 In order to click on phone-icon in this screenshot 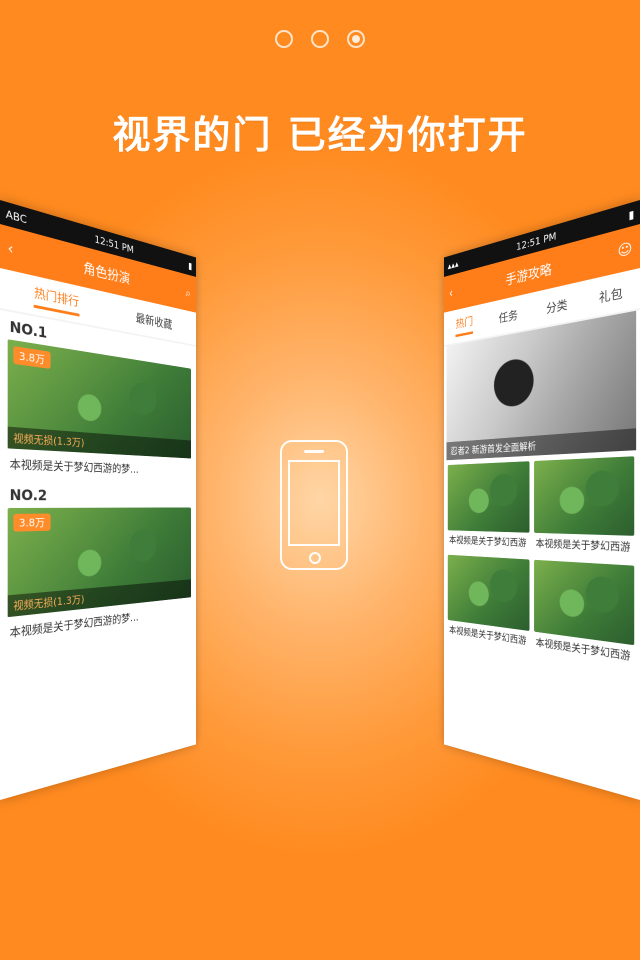, I will do `click(314, 505)`.